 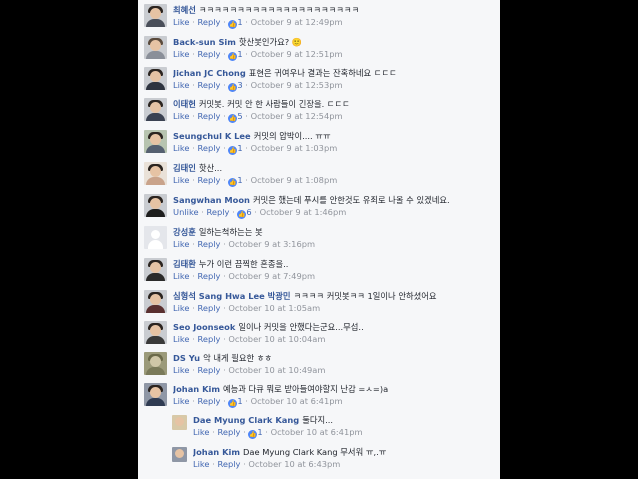 What do you see at coordinates (232, 296) in the screenshot?
I see `comment-author: 심형석 Sang Hwa Lee 박광민` at bounding box center [232, 296].